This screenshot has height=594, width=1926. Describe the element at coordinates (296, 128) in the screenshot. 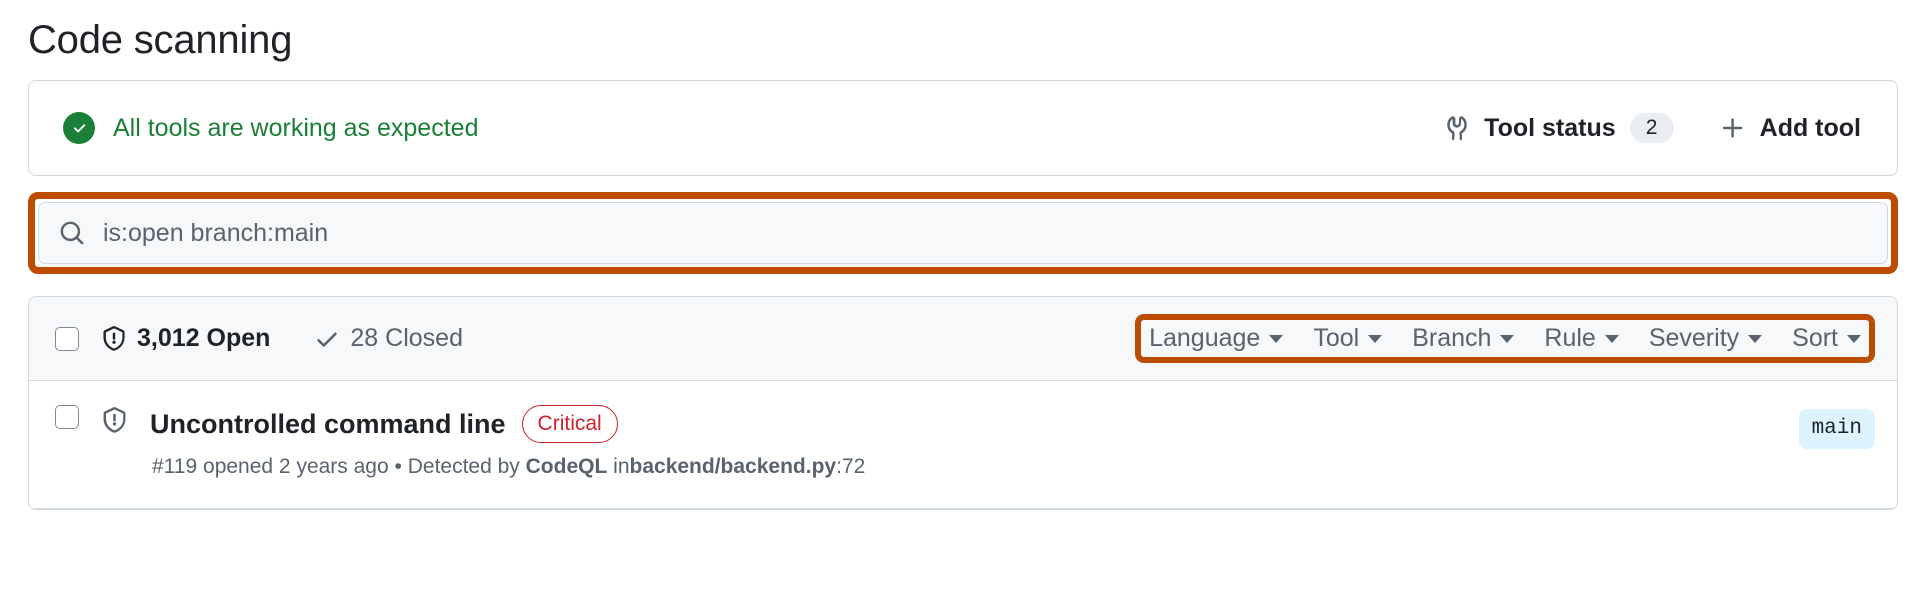

I see `tool-status-text: All tools are working as expected` at that location.